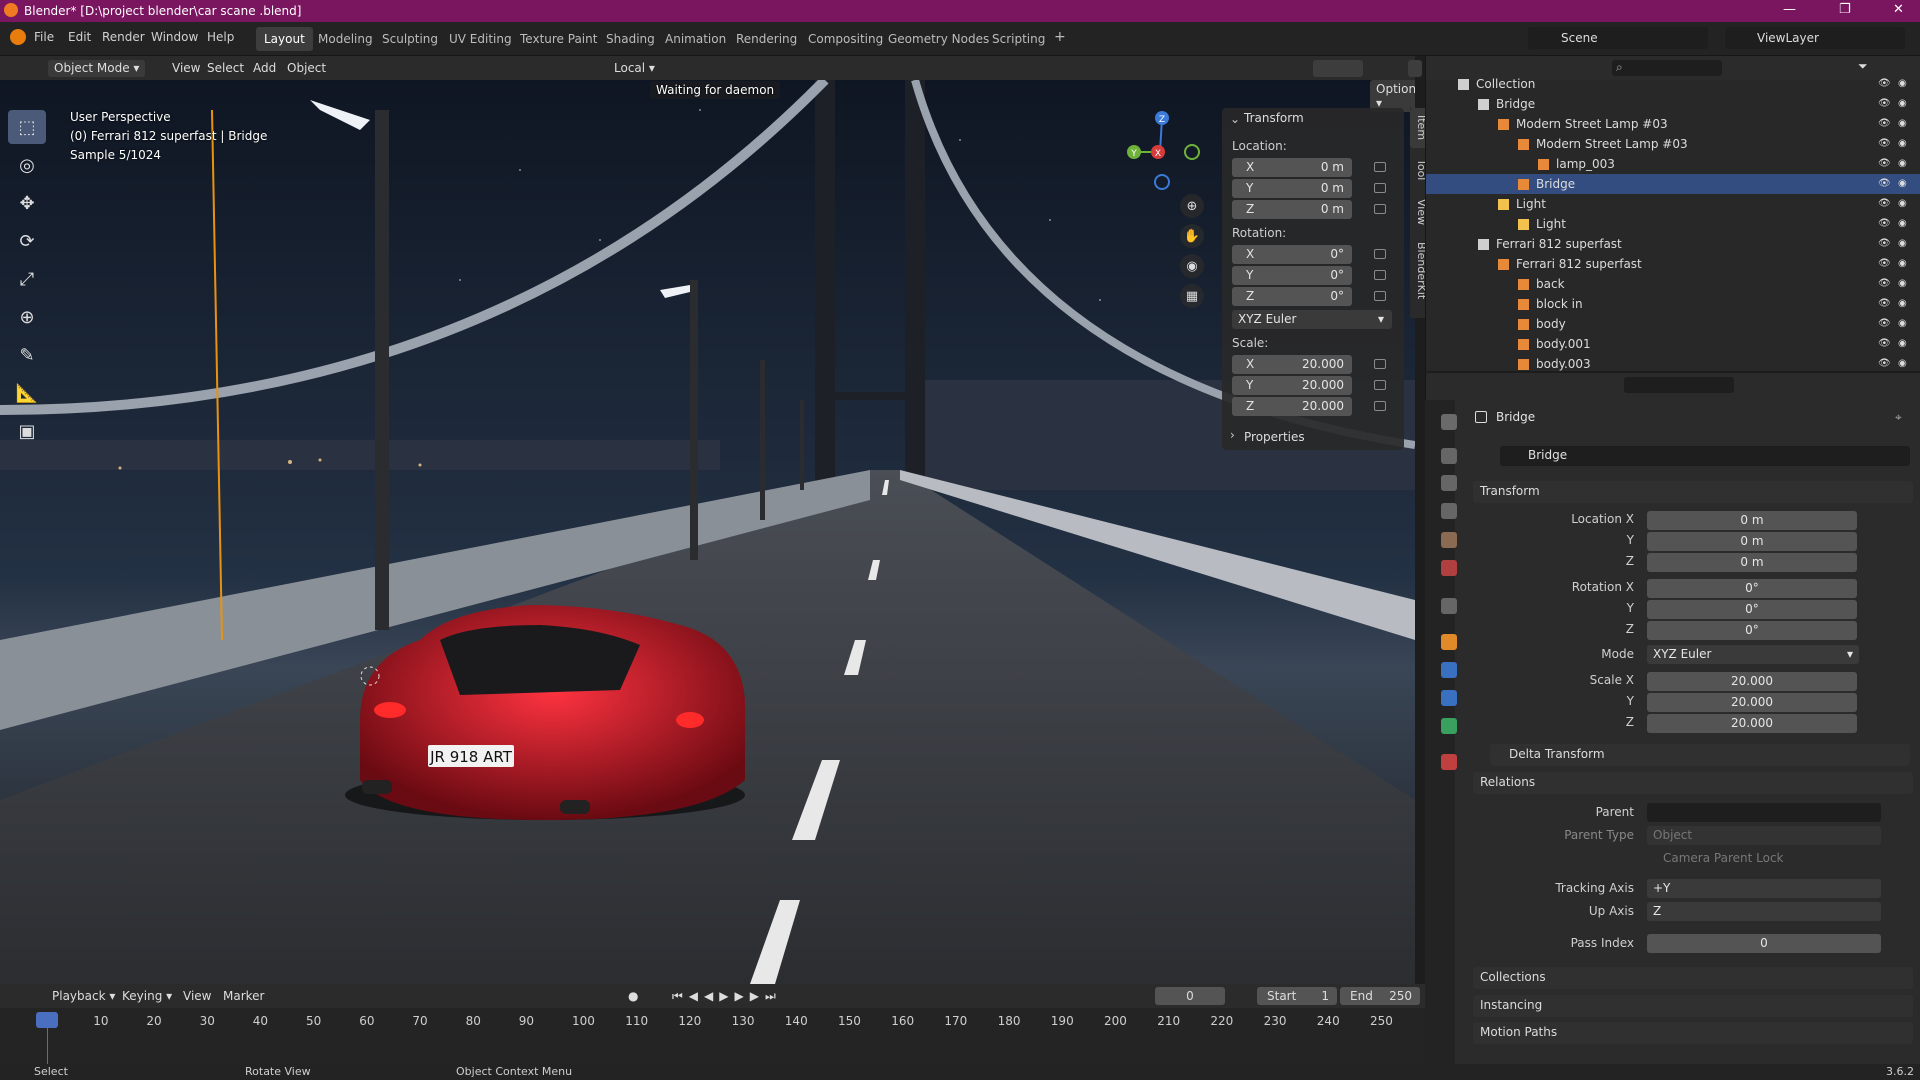 The width and height of the screenshot is (1920, 1080). Describe the element at coordinates (938, 39) in the screenshot. I see `tab-geometry-nodes: Geometry Nodes` at that location.